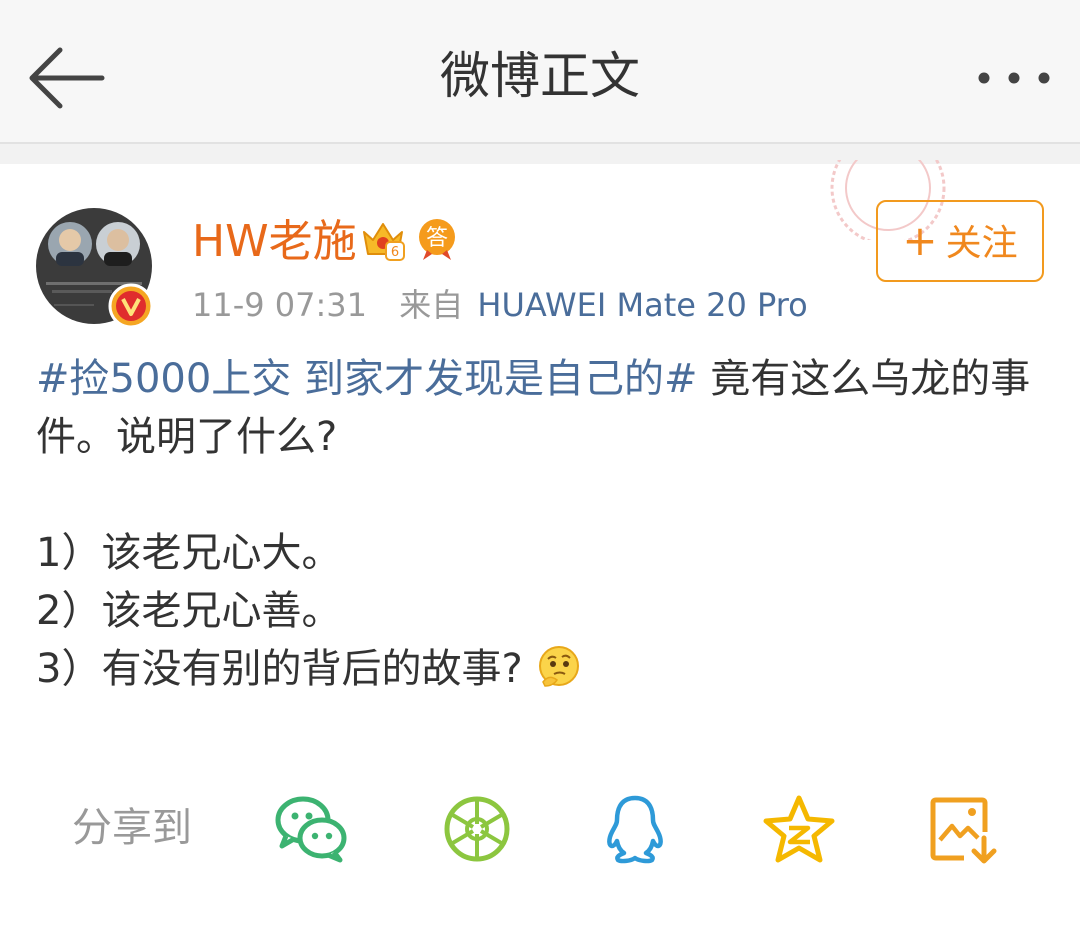 This screenshot has width=1080, height=928. What do you see at coordinates (189, 611) in the screenshot?
I see `list-item: 2）该老兄心善。` at bounding box center [189, 611].